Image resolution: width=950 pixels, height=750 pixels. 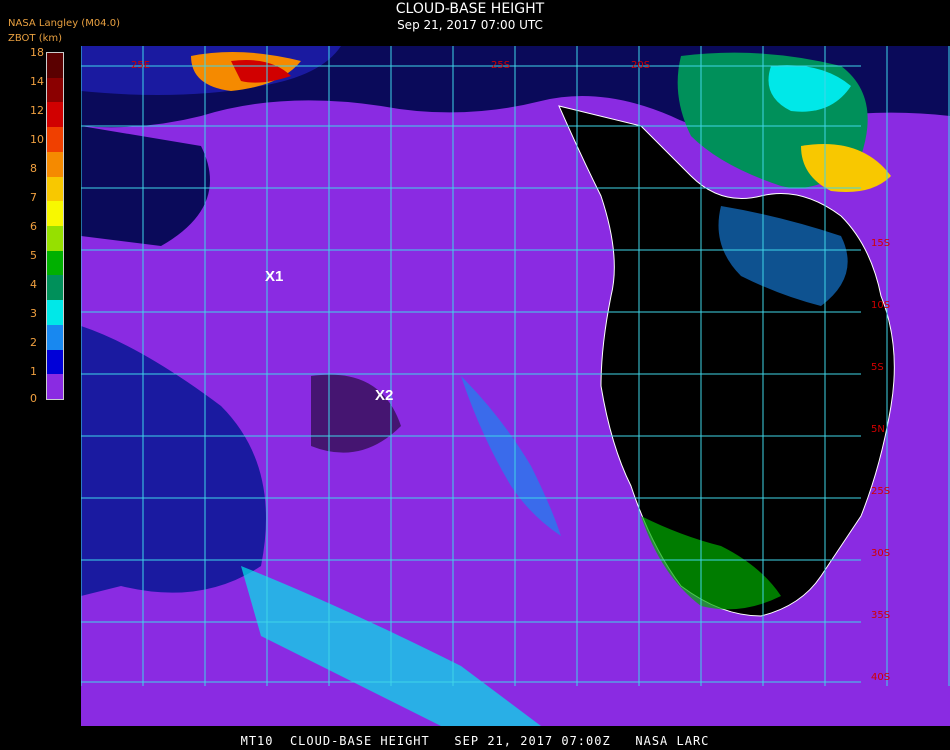 What do you see at coordinates (470, 9) in the screenshot?
I see `map-title: CLOUD-BASE HEIGHT` at bounding box center [470, 9].